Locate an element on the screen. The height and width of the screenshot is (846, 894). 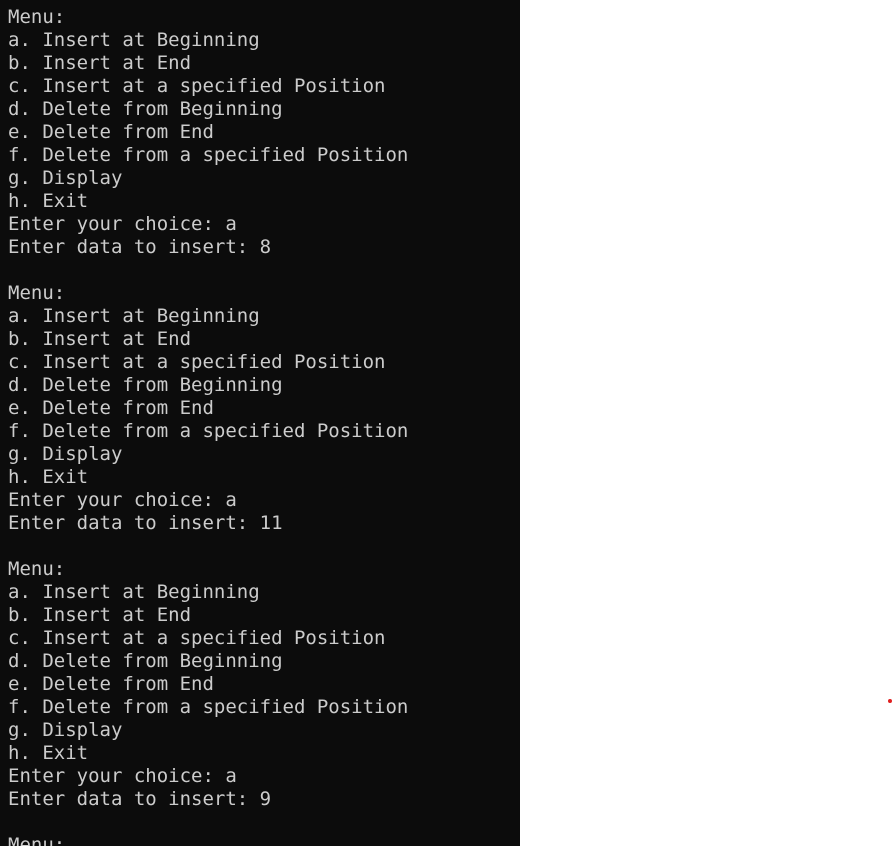
console-line: Enter data to insert: 8 is located at coordinates (140, 247).